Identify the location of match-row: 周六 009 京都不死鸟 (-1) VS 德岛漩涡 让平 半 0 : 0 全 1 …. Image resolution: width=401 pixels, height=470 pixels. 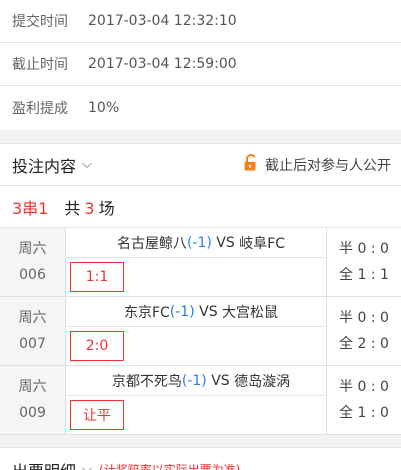
(200, 400).